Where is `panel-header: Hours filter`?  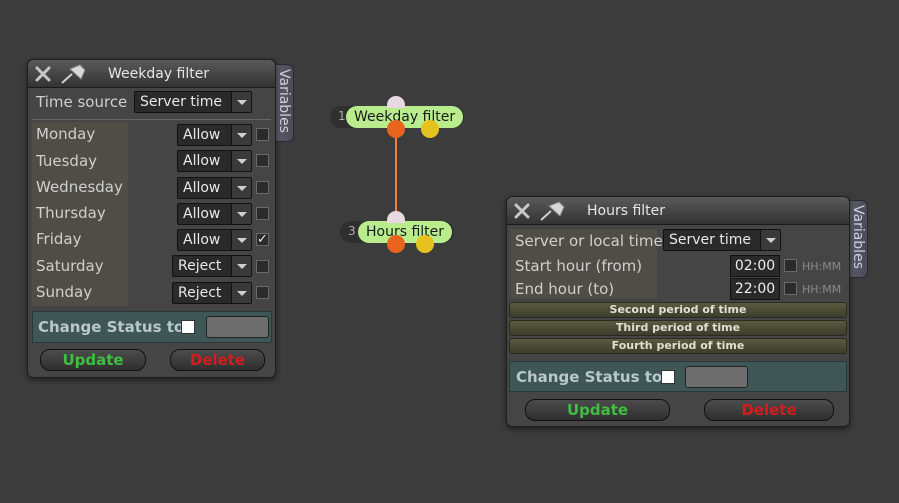 panel-header: Hours filter is located at coordinates (678, 211).